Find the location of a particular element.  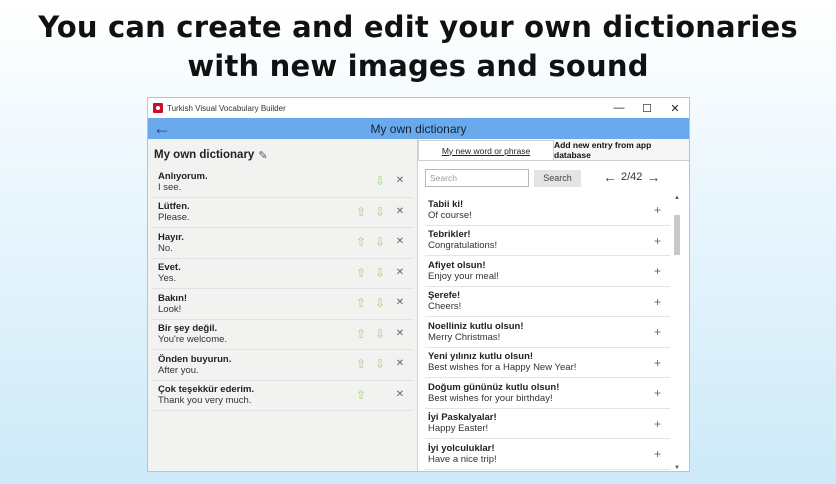

search-row: Search ← 2/42 → is located at coordinates (553, 178).